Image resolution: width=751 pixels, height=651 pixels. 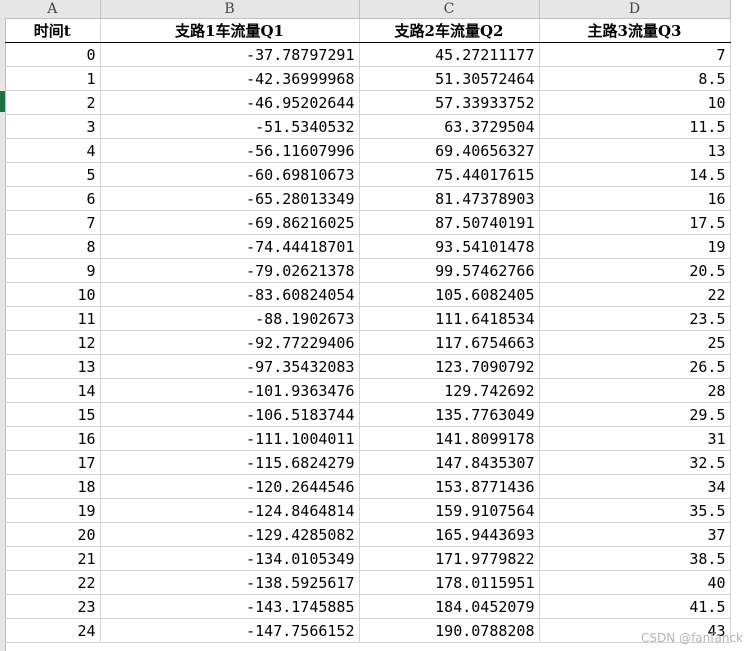 What do you see at coordinates (230, 342) in the screenshot?
I see `cell-q1: -92.77229406` at bounding box center [230, 342].